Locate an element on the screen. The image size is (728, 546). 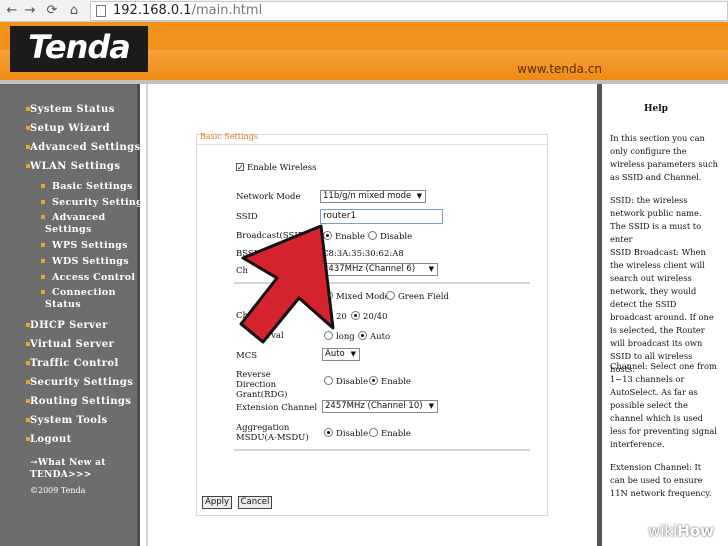
panel-title: Basic Settings is located at coordinates (229, 136).